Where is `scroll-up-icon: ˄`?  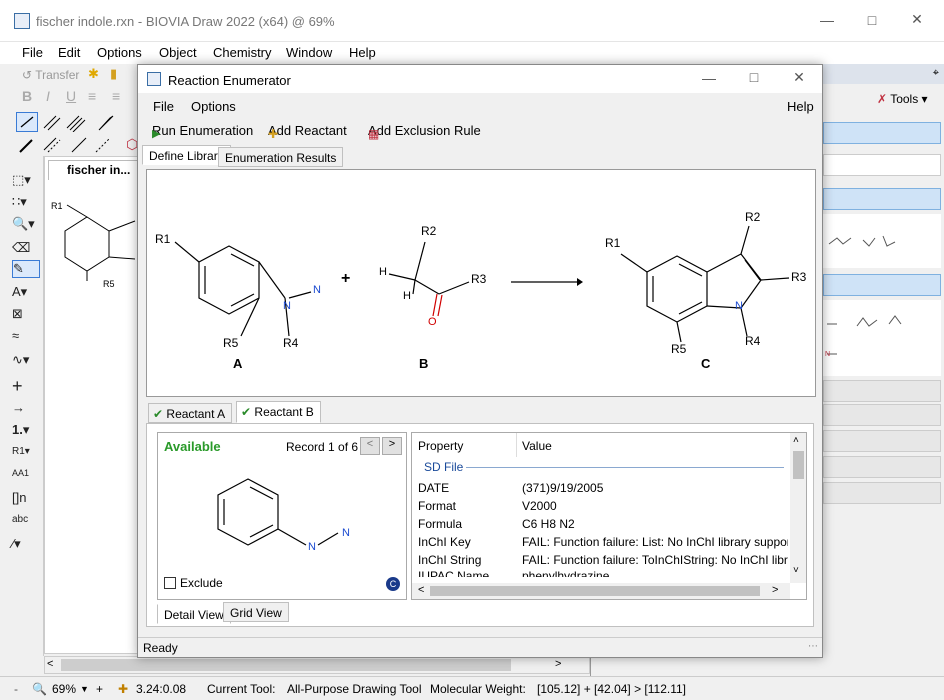
scroll-up-icon: ˄ is located at coordinates (796, 440).